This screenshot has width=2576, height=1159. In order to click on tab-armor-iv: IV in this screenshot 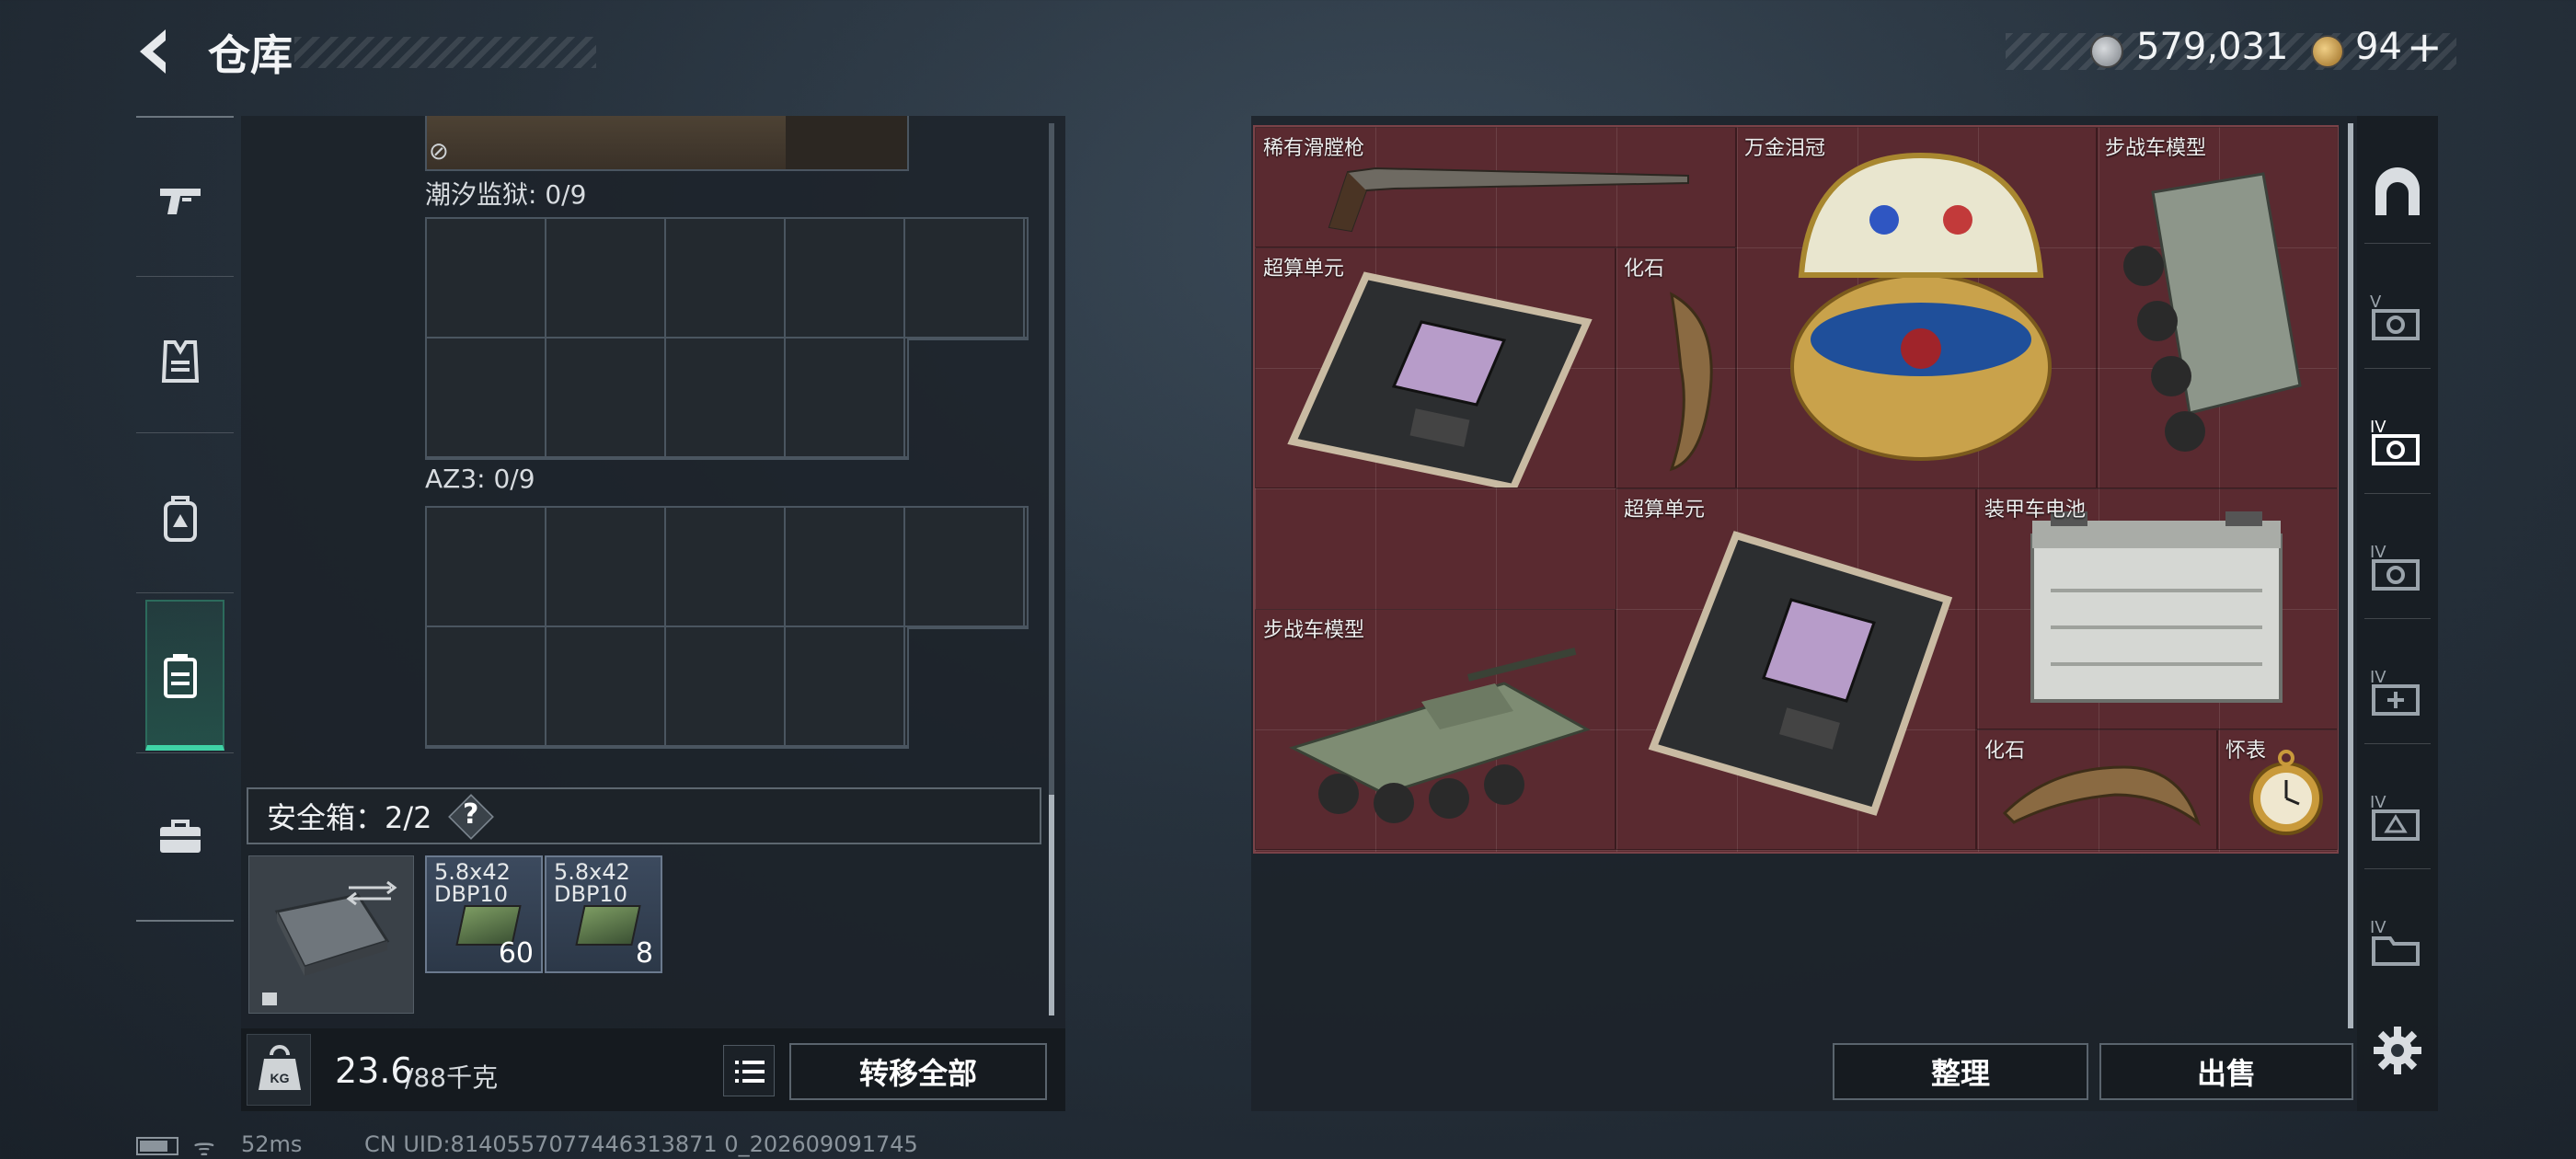, I will do `click(2397, 818)`.